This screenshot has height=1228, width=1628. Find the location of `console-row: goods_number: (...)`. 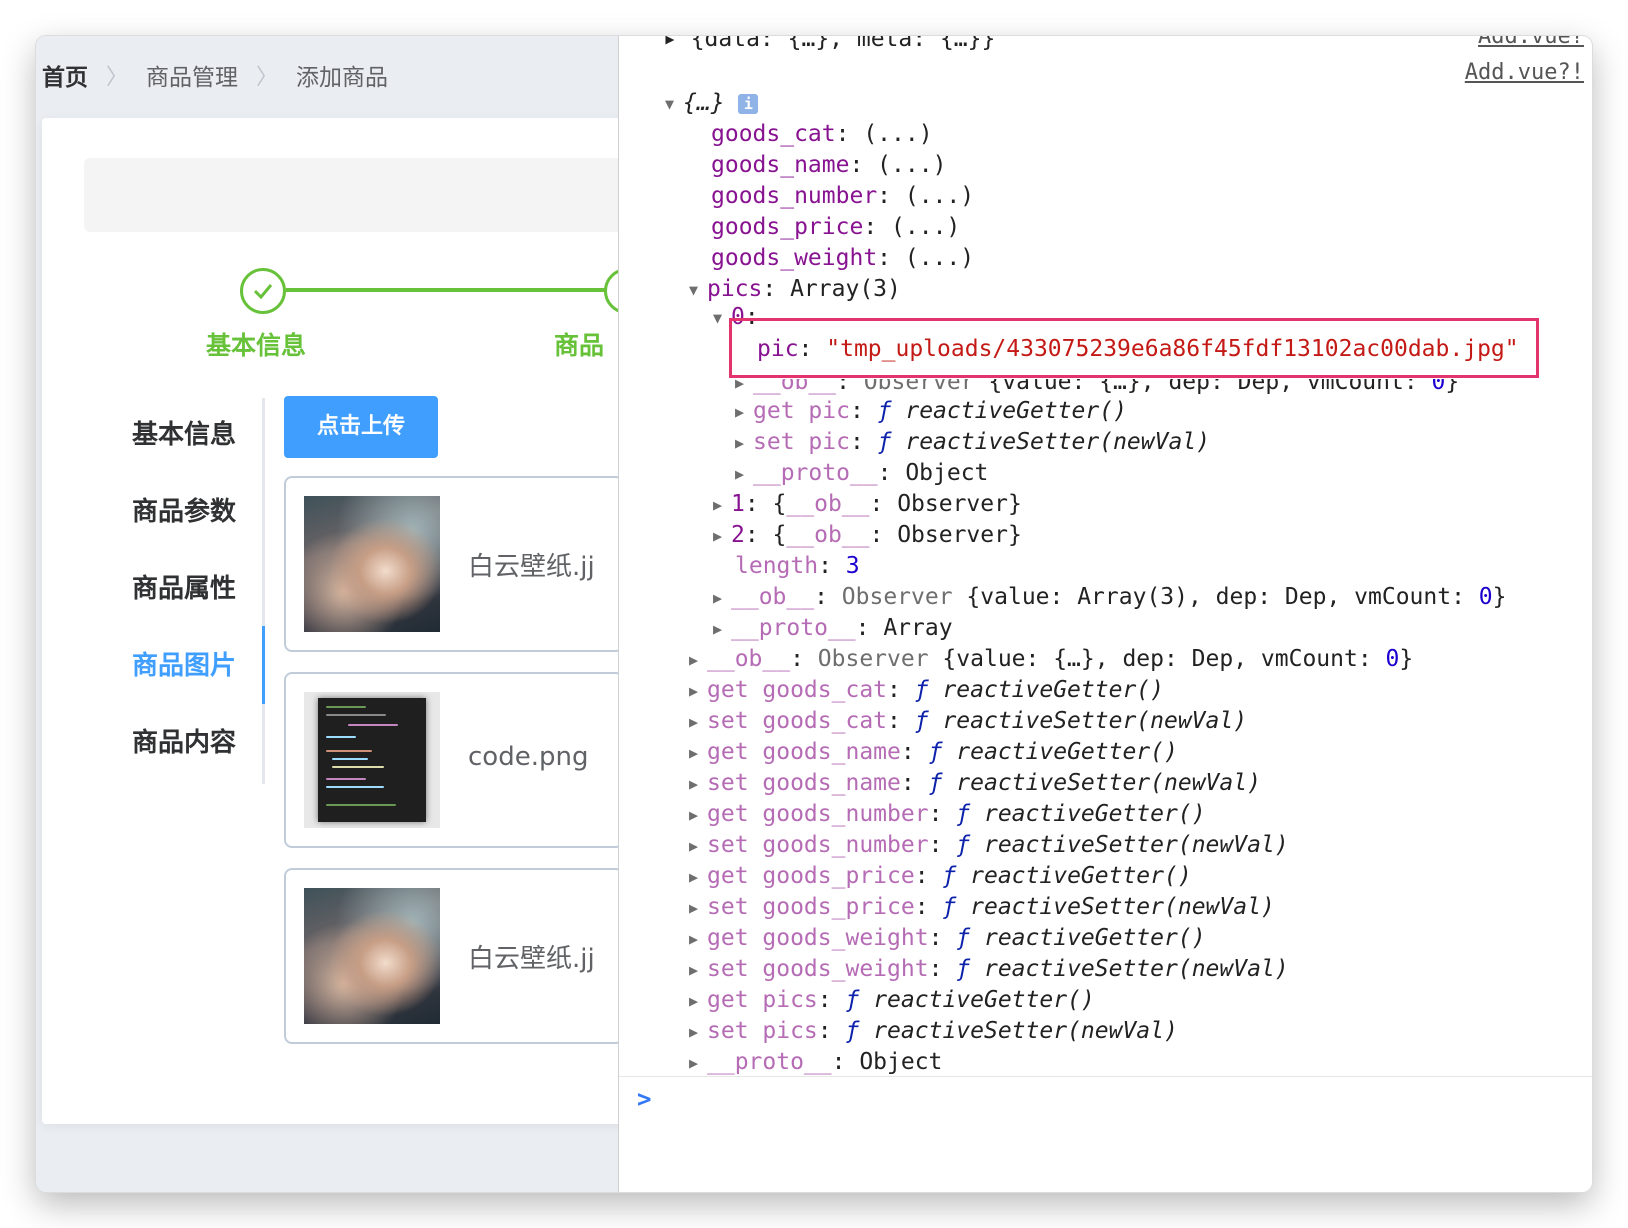

console-row: goods_number: (...) is located at coordinates (843, 196).